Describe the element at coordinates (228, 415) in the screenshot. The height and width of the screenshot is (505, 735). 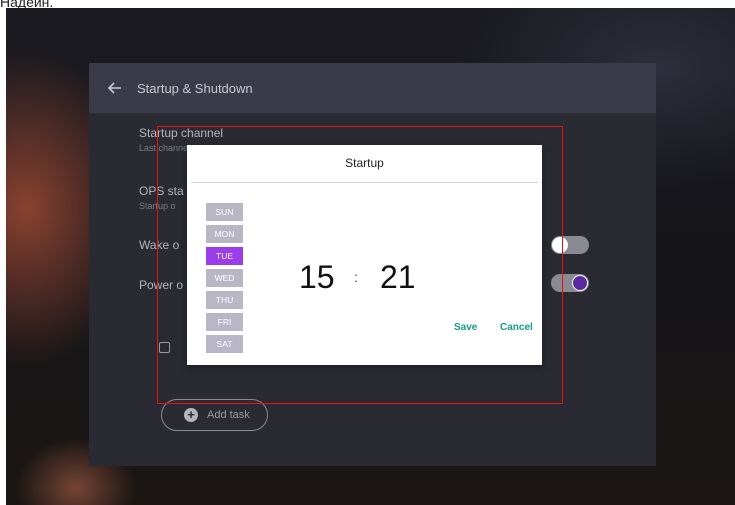
I see `add-task-label: Add task` at that location.